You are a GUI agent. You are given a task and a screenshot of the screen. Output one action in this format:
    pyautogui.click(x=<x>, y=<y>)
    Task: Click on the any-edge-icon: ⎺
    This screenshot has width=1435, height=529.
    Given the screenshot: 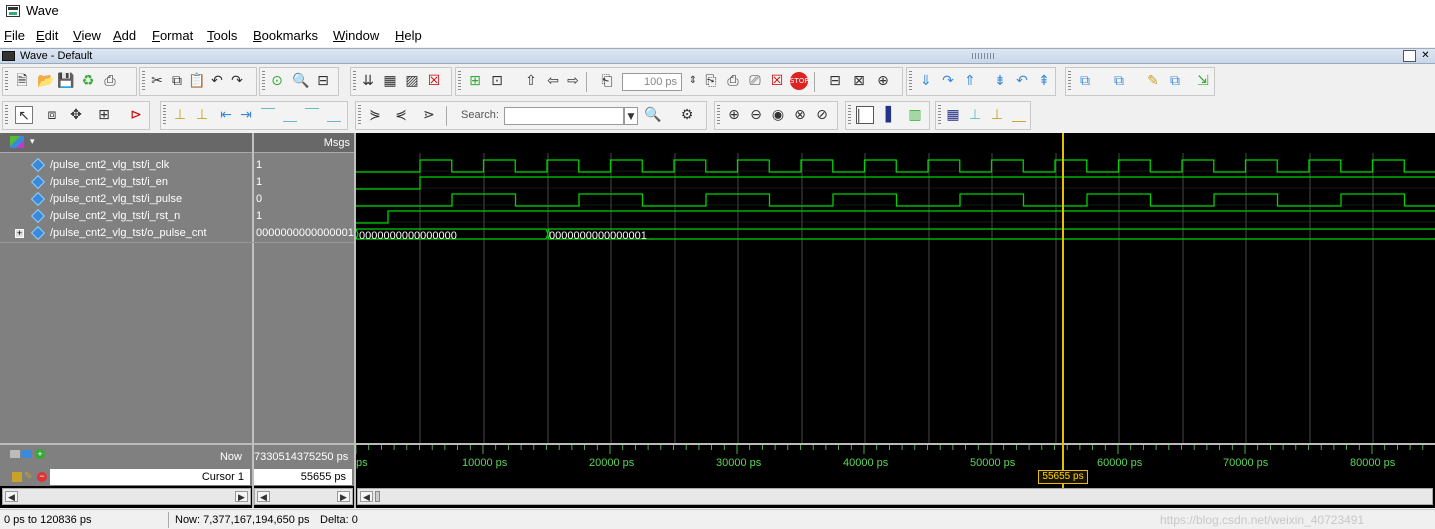 What is the action you would take?
    pyautogui.click(x=312, y=115)
    